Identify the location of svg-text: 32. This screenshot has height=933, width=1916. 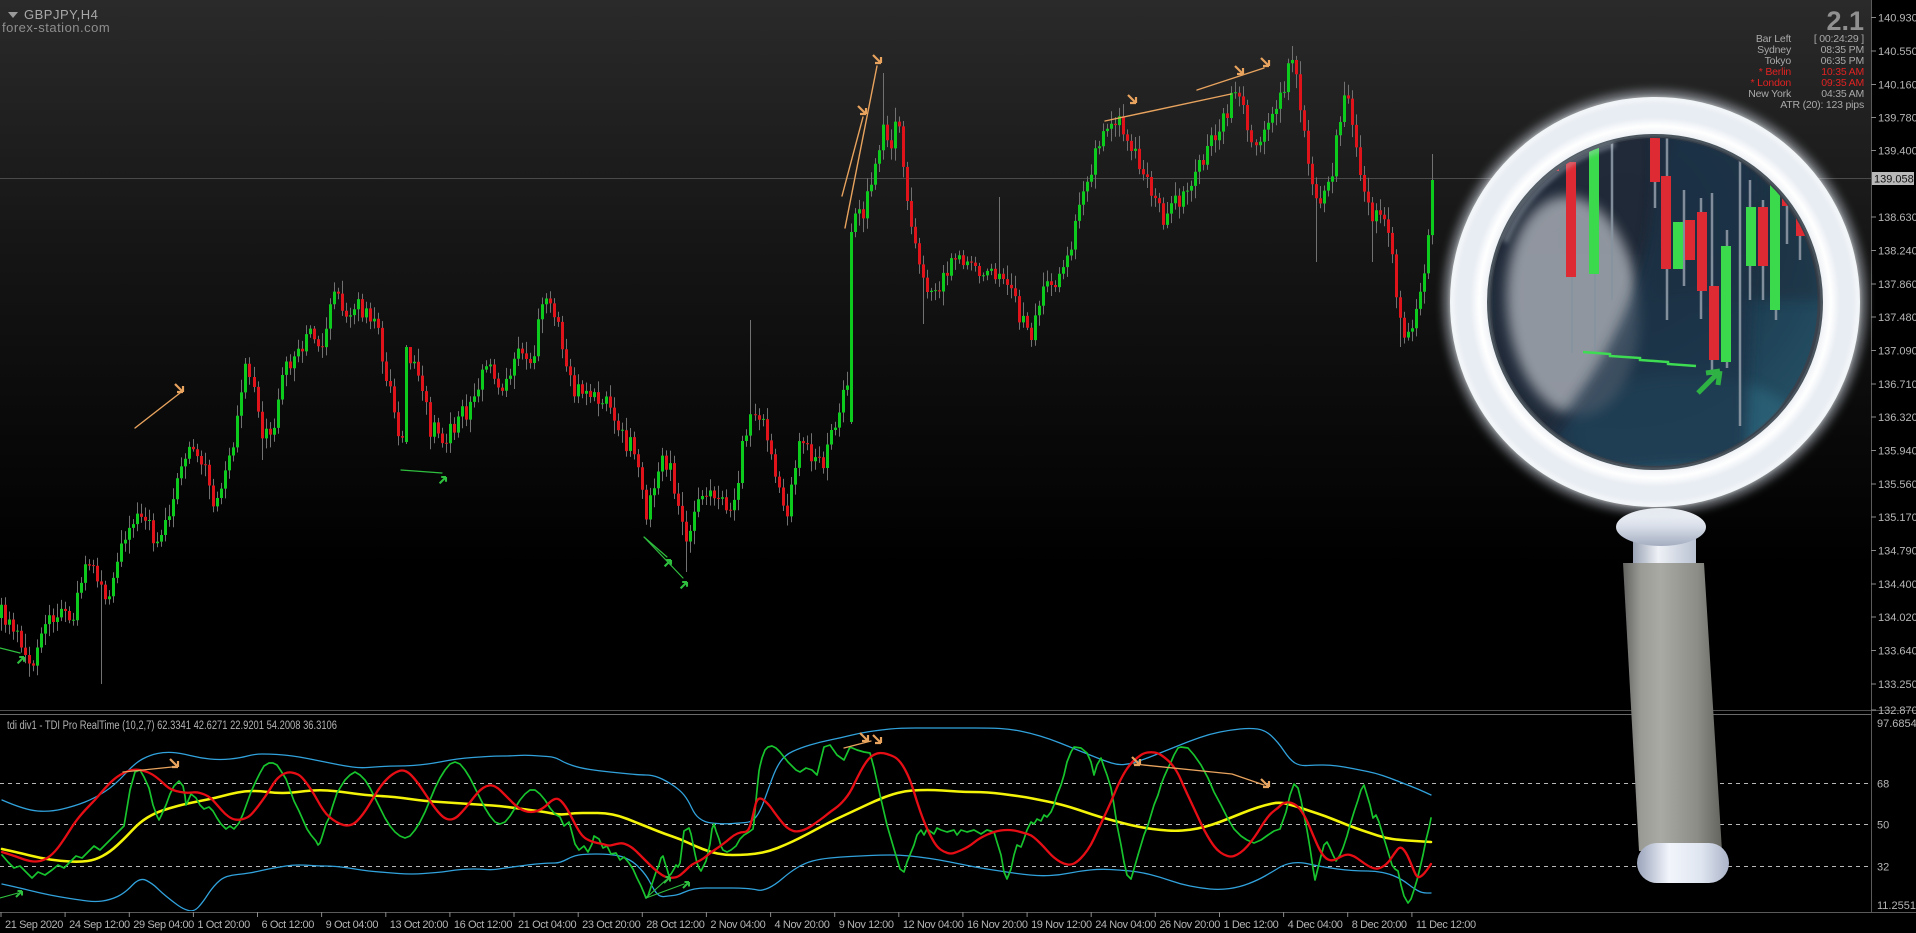
(1883, 868).